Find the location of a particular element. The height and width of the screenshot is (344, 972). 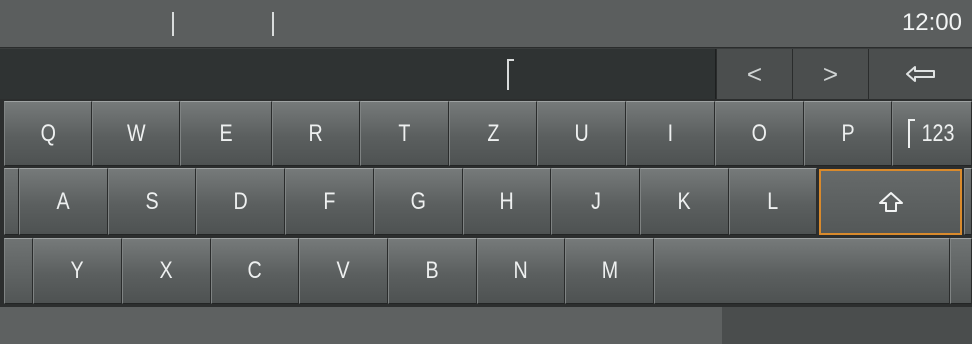

key-o: O is located at coordinates (759, 133).